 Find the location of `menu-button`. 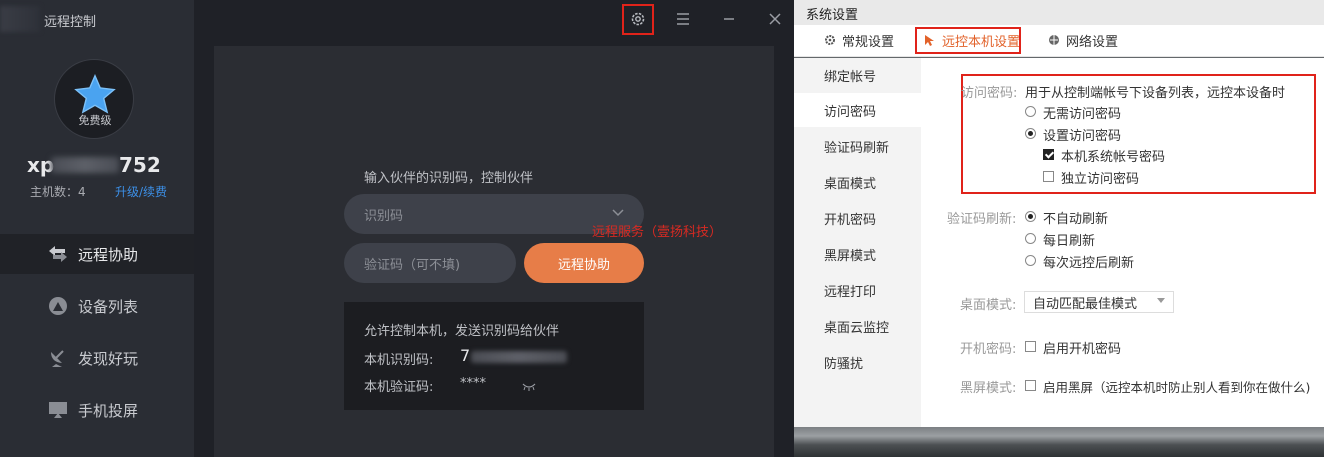

menu-button is located at coordinates (683, 19).